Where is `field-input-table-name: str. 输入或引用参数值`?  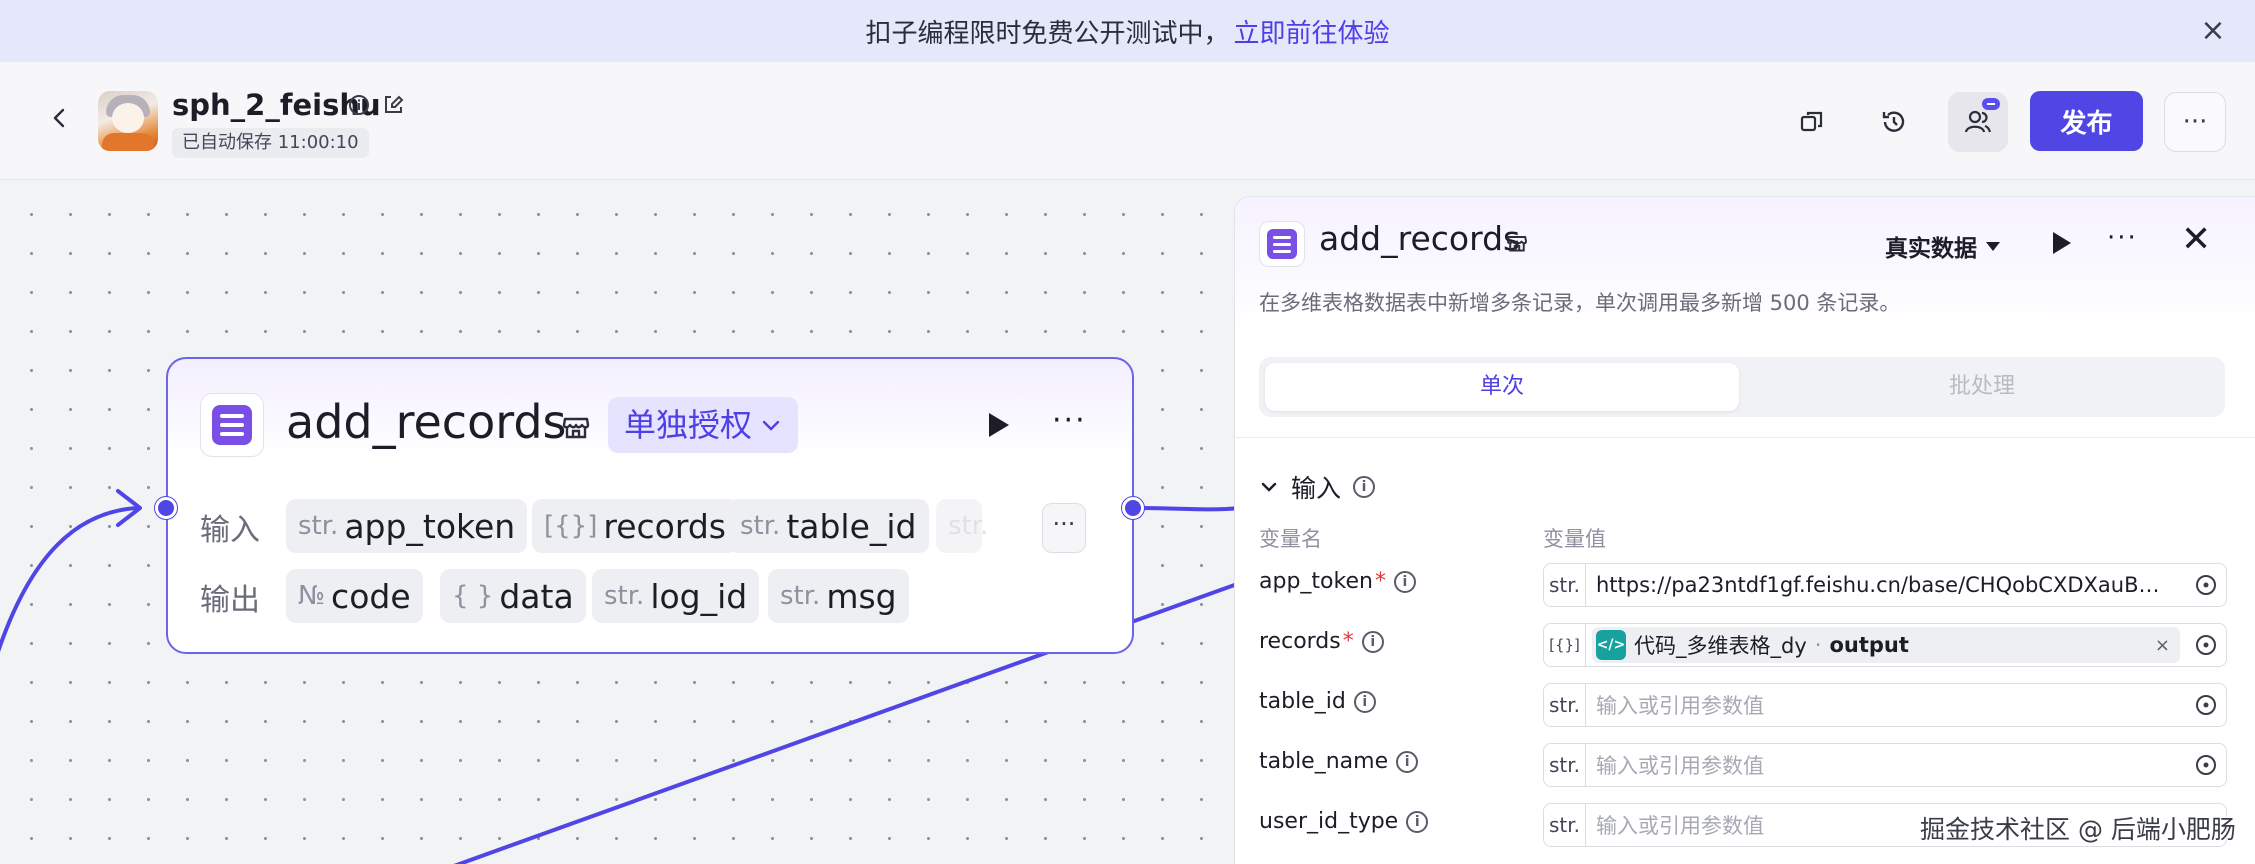
field-input-table-name: str. 输入或引用参数值 is located at coordinates (1885, 765).